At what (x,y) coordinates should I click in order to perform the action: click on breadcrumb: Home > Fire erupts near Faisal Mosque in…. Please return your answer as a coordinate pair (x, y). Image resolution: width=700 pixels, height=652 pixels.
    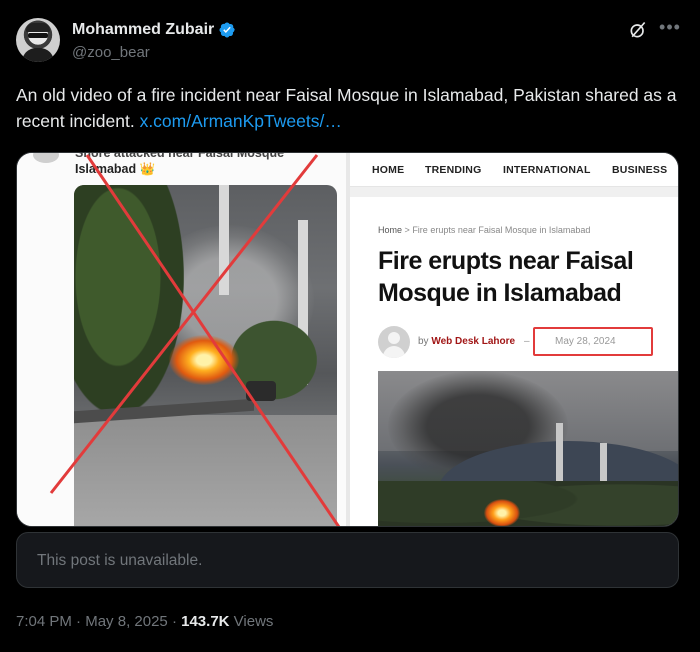
    Looking at the image, I should click on (484, 230).